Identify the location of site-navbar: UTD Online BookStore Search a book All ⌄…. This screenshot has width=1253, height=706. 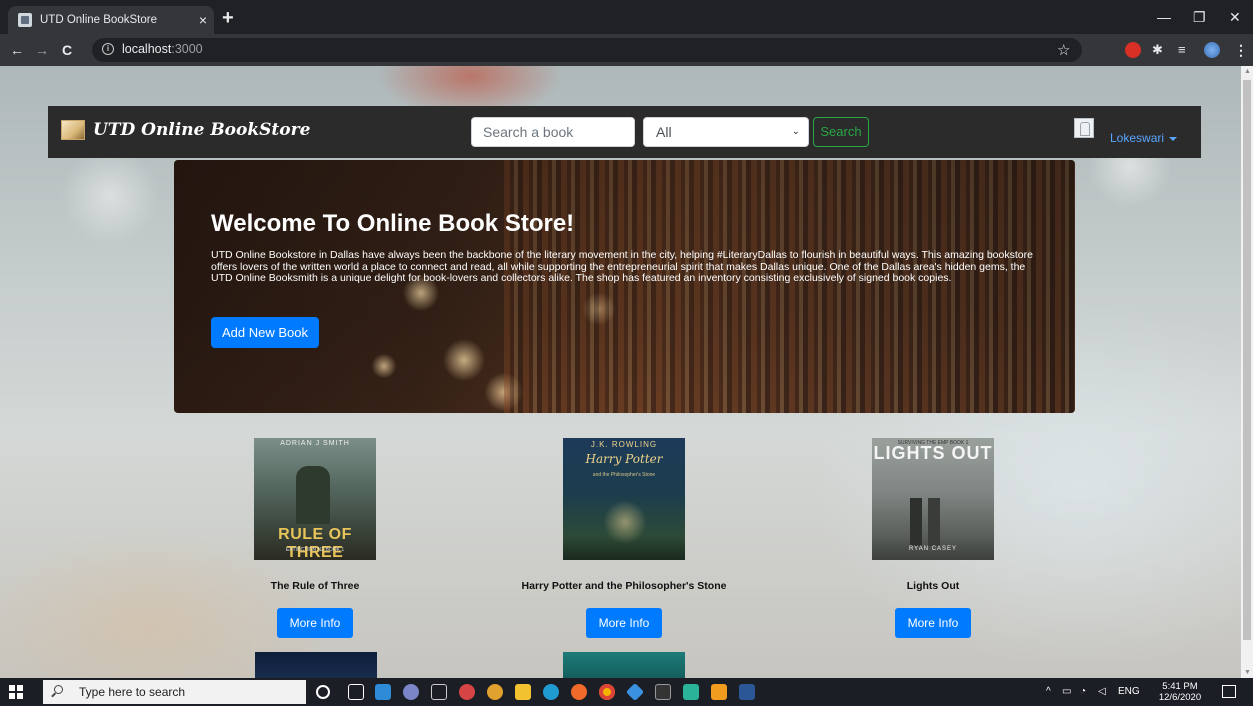
(624, 132).